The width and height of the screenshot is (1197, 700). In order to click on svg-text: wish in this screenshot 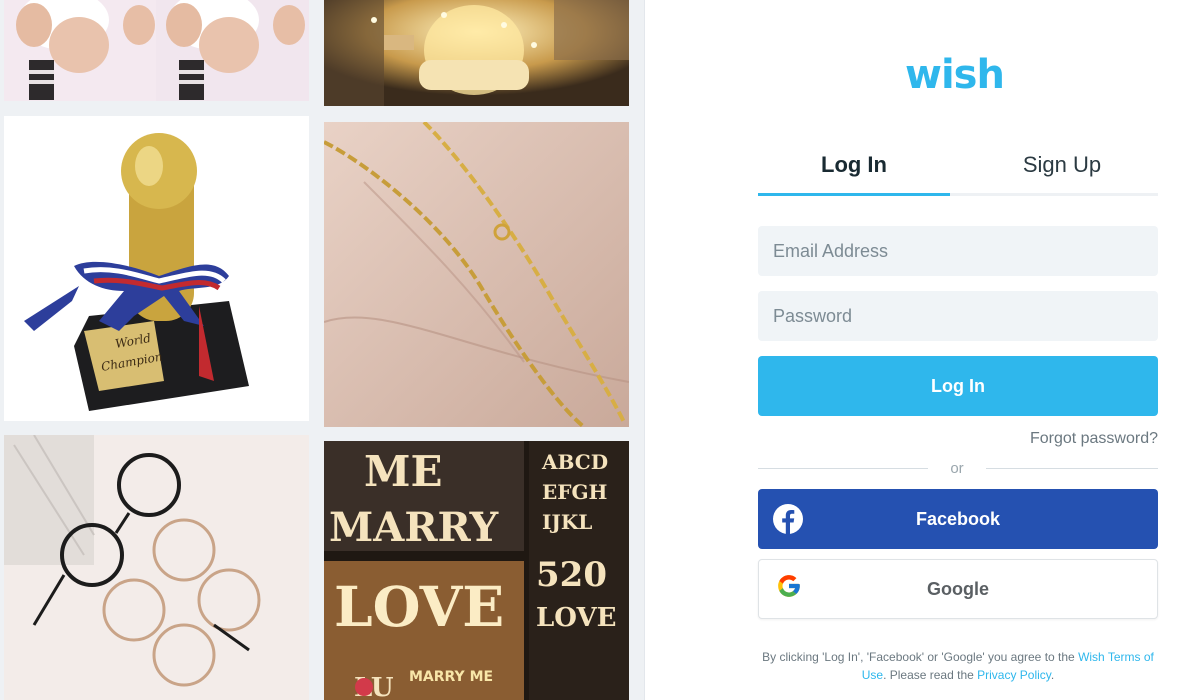, I will do `click(954, 75)`.